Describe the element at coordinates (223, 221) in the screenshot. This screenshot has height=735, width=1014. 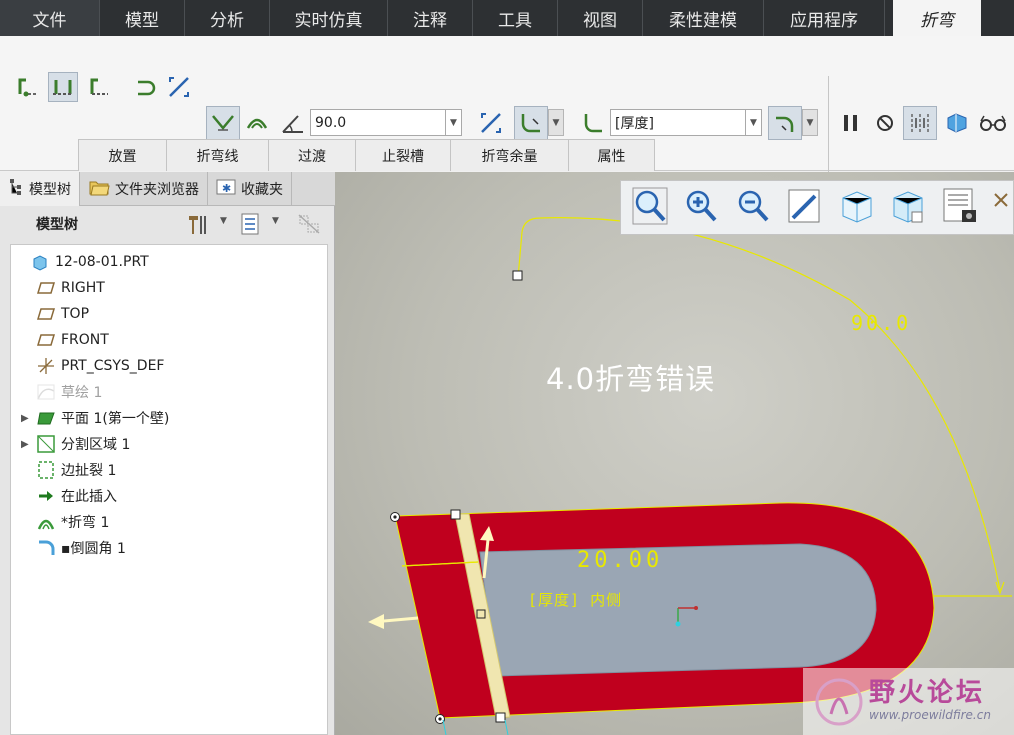
I see `tree-settings-dropdown: ▼` at that location.